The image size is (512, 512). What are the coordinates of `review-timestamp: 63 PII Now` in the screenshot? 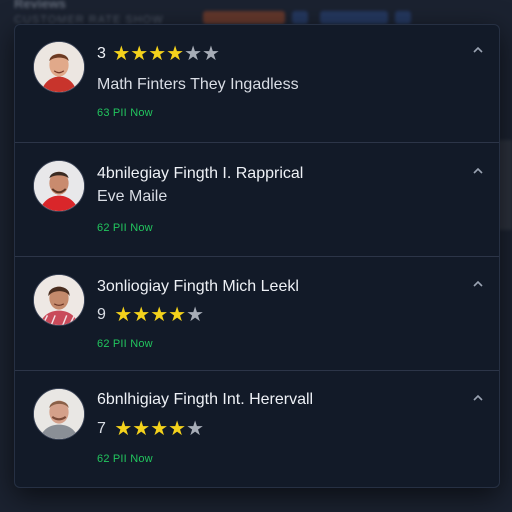 It's located at (125, 113).